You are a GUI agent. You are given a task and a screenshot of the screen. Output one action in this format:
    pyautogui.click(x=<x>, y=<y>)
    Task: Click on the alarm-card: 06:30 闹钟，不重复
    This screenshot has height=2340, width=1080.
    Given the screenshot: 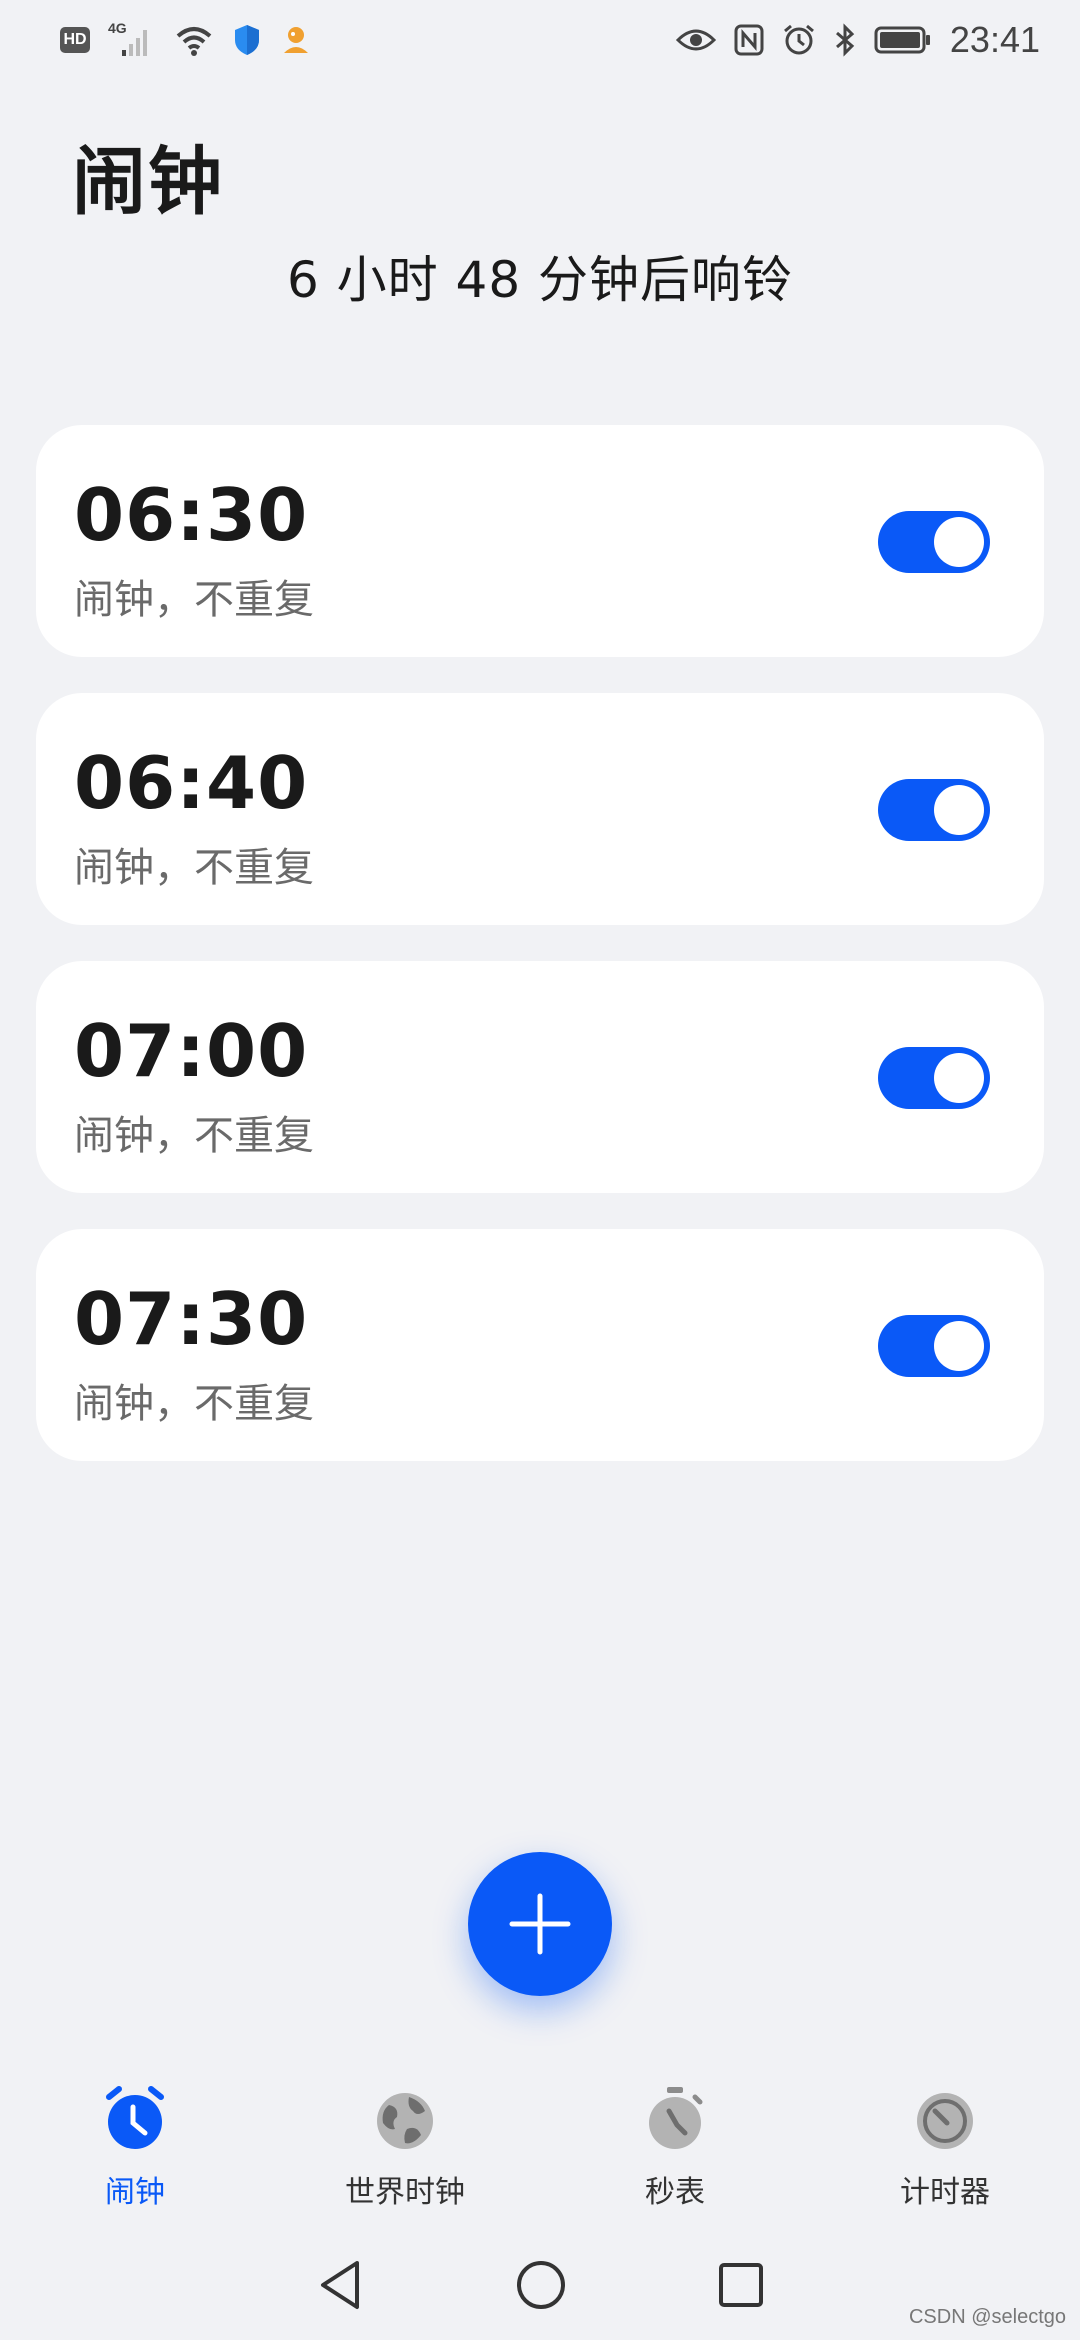 What is the action you would take?
    pyautogui.click(x=540, y=541)
    